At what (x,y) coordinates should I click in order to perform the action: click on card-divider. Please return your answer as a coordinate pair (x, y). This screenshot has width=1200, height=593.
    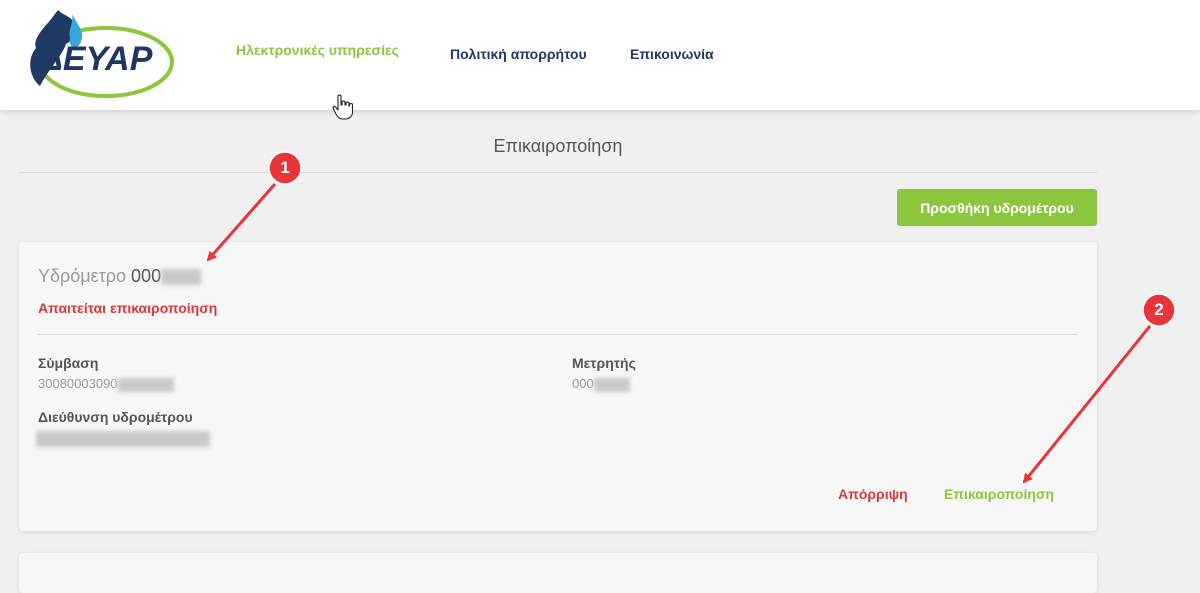
    Looking at the image, I should click on (558, 334).